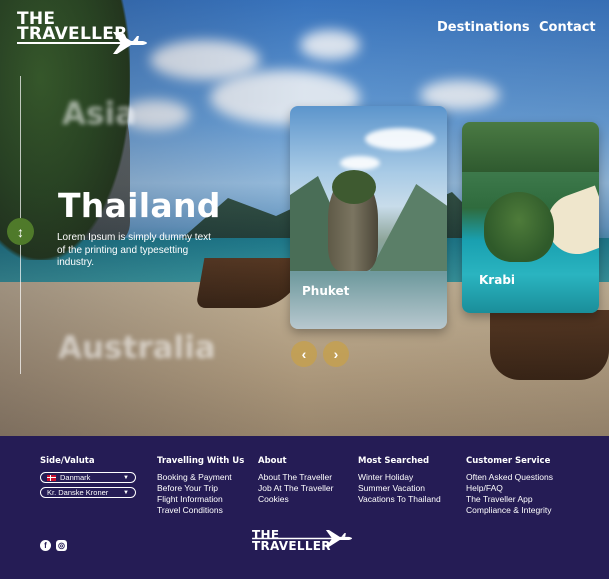 This screenshot has width=609, height=579. What do you see at coordinates (137, 348) in the screenshot?
I see `region-next-label: Australia` at bounding box center [137, 348].